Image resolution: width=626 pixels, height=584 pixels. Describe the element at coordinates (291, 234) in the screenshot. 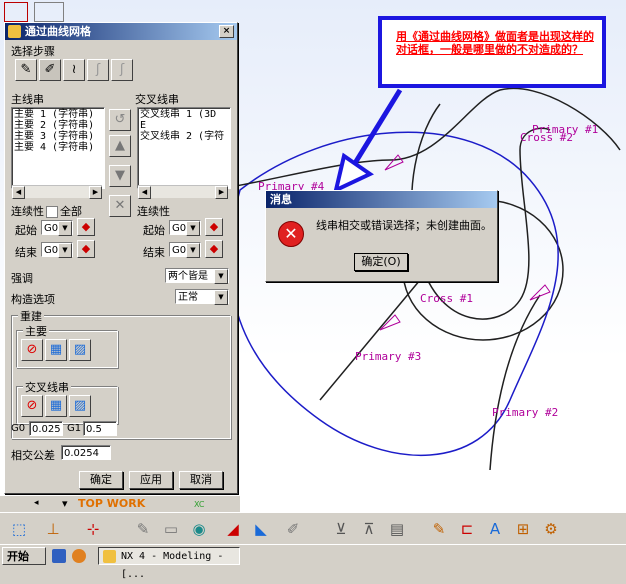

I see `error-icon: ✕` at that location.